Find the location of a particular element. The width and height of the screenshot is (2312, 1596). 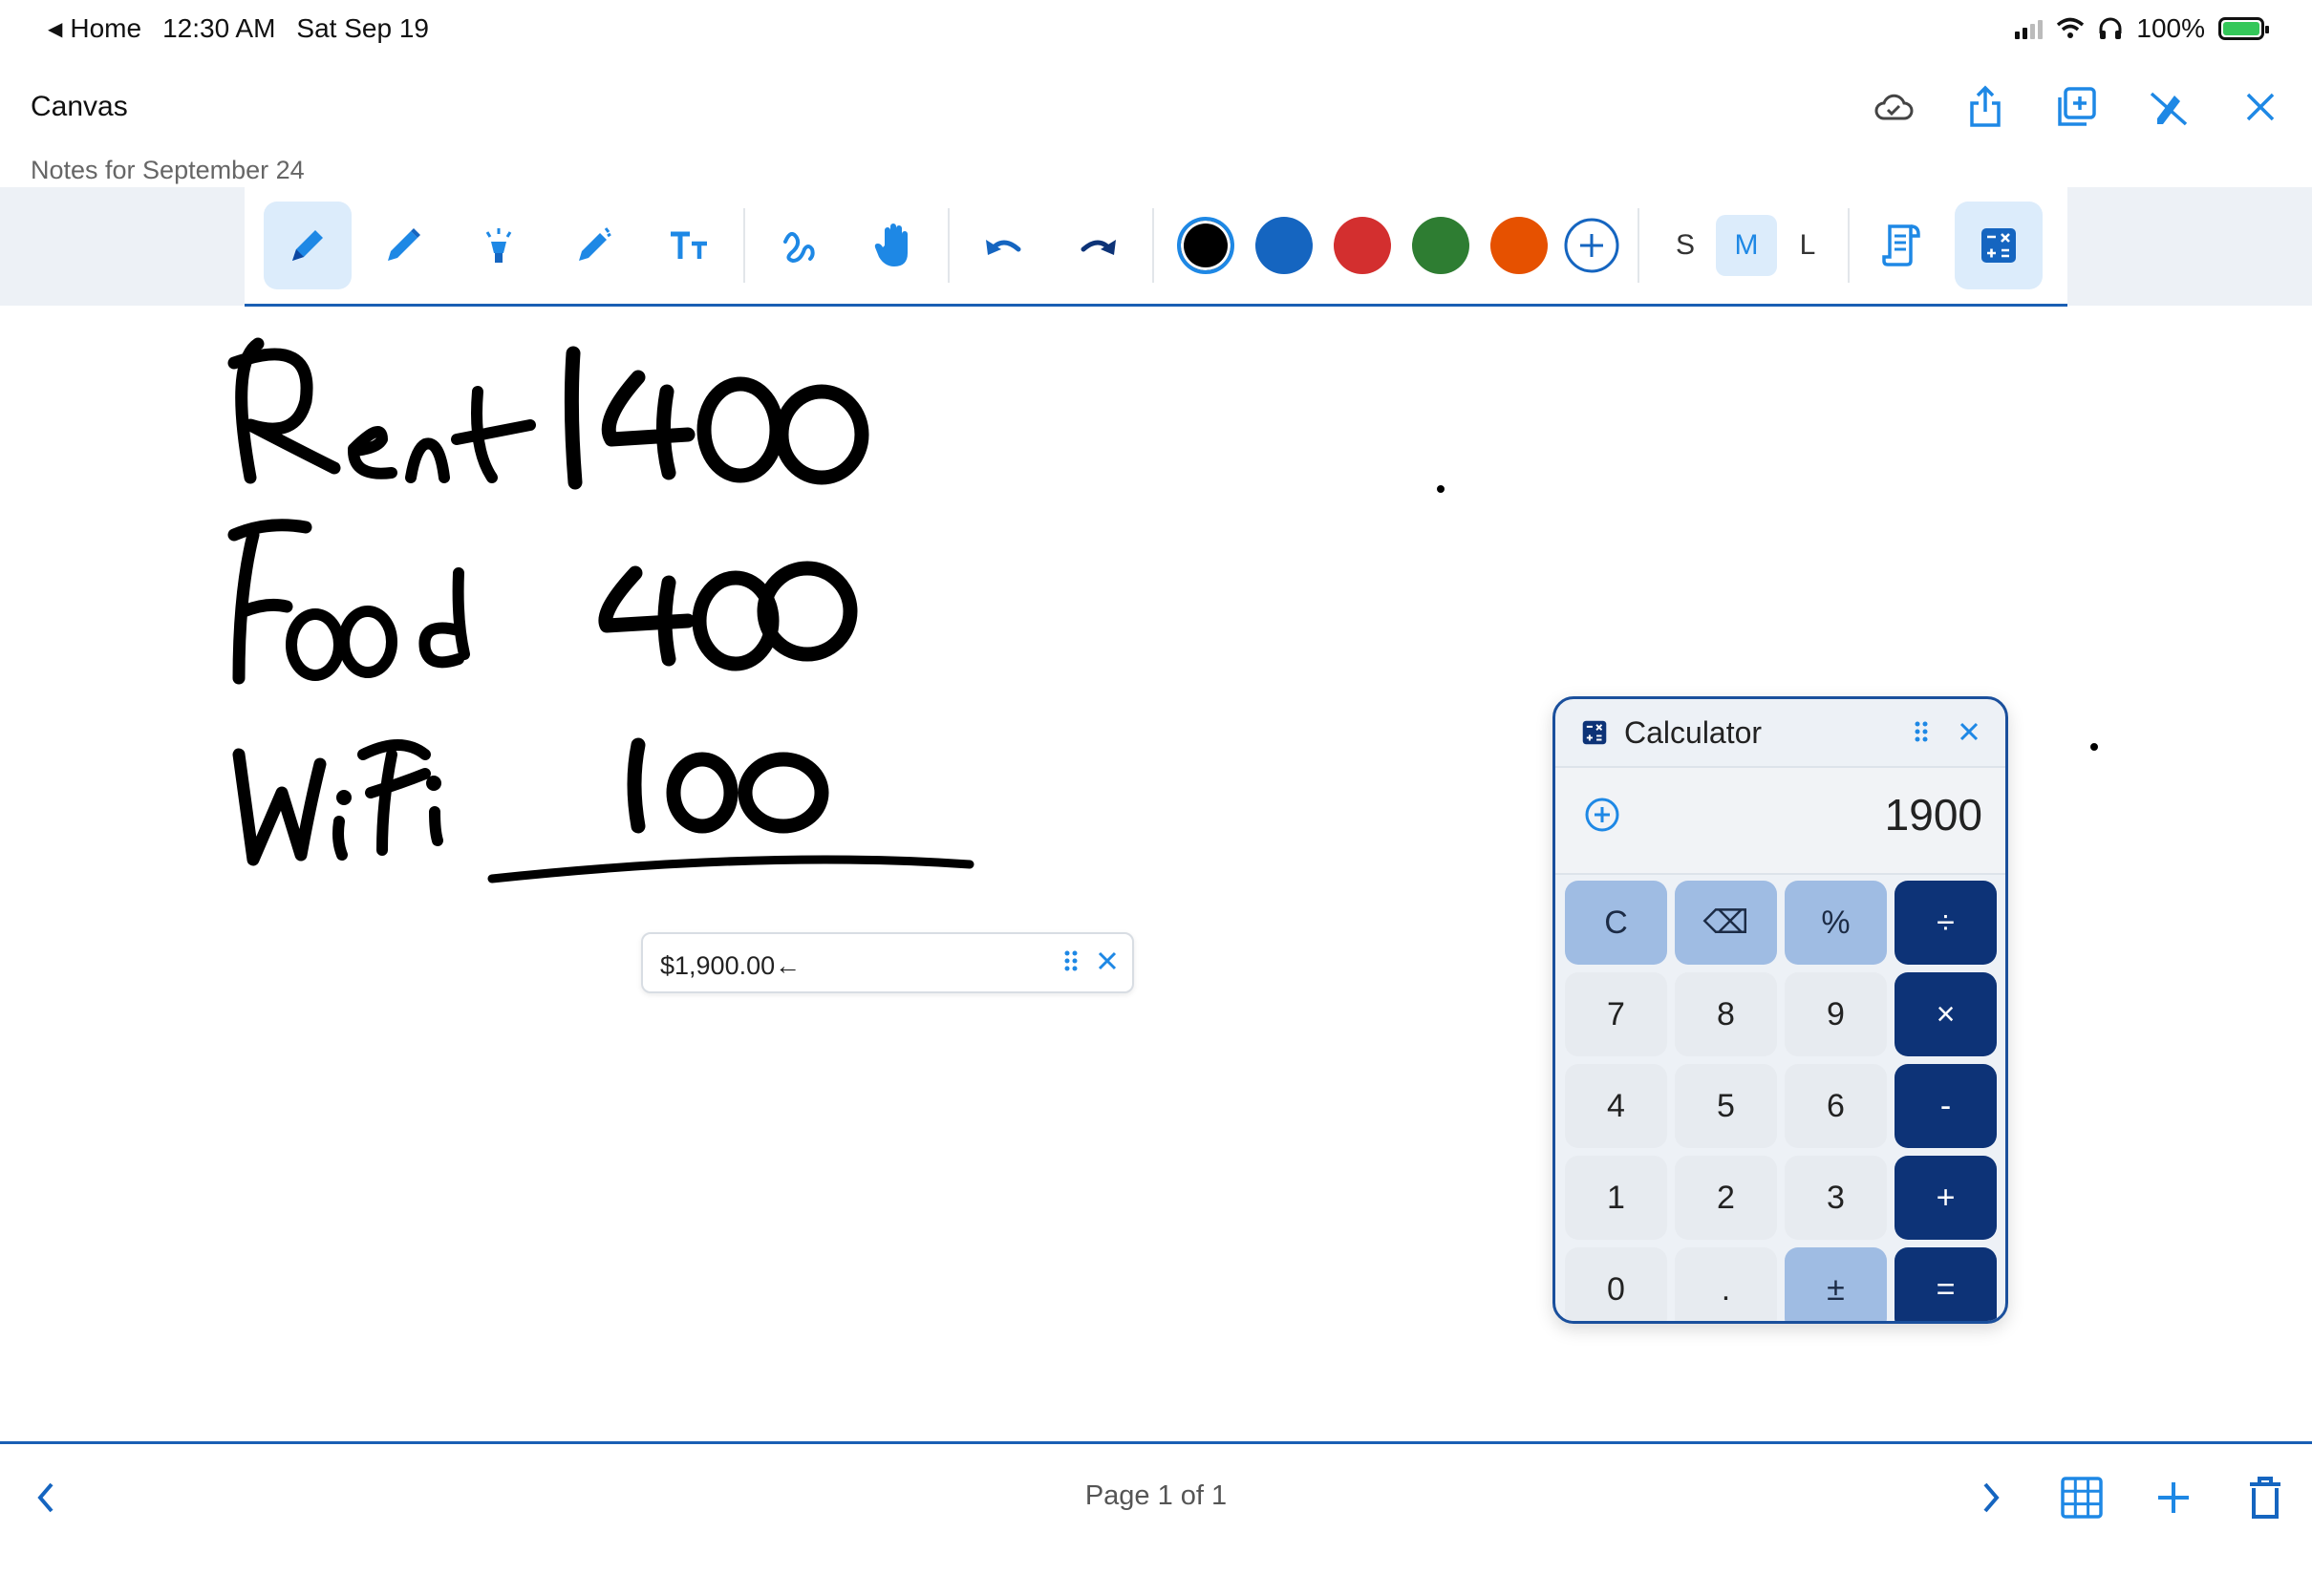

pen-tool is located at coordinates (308, 246).